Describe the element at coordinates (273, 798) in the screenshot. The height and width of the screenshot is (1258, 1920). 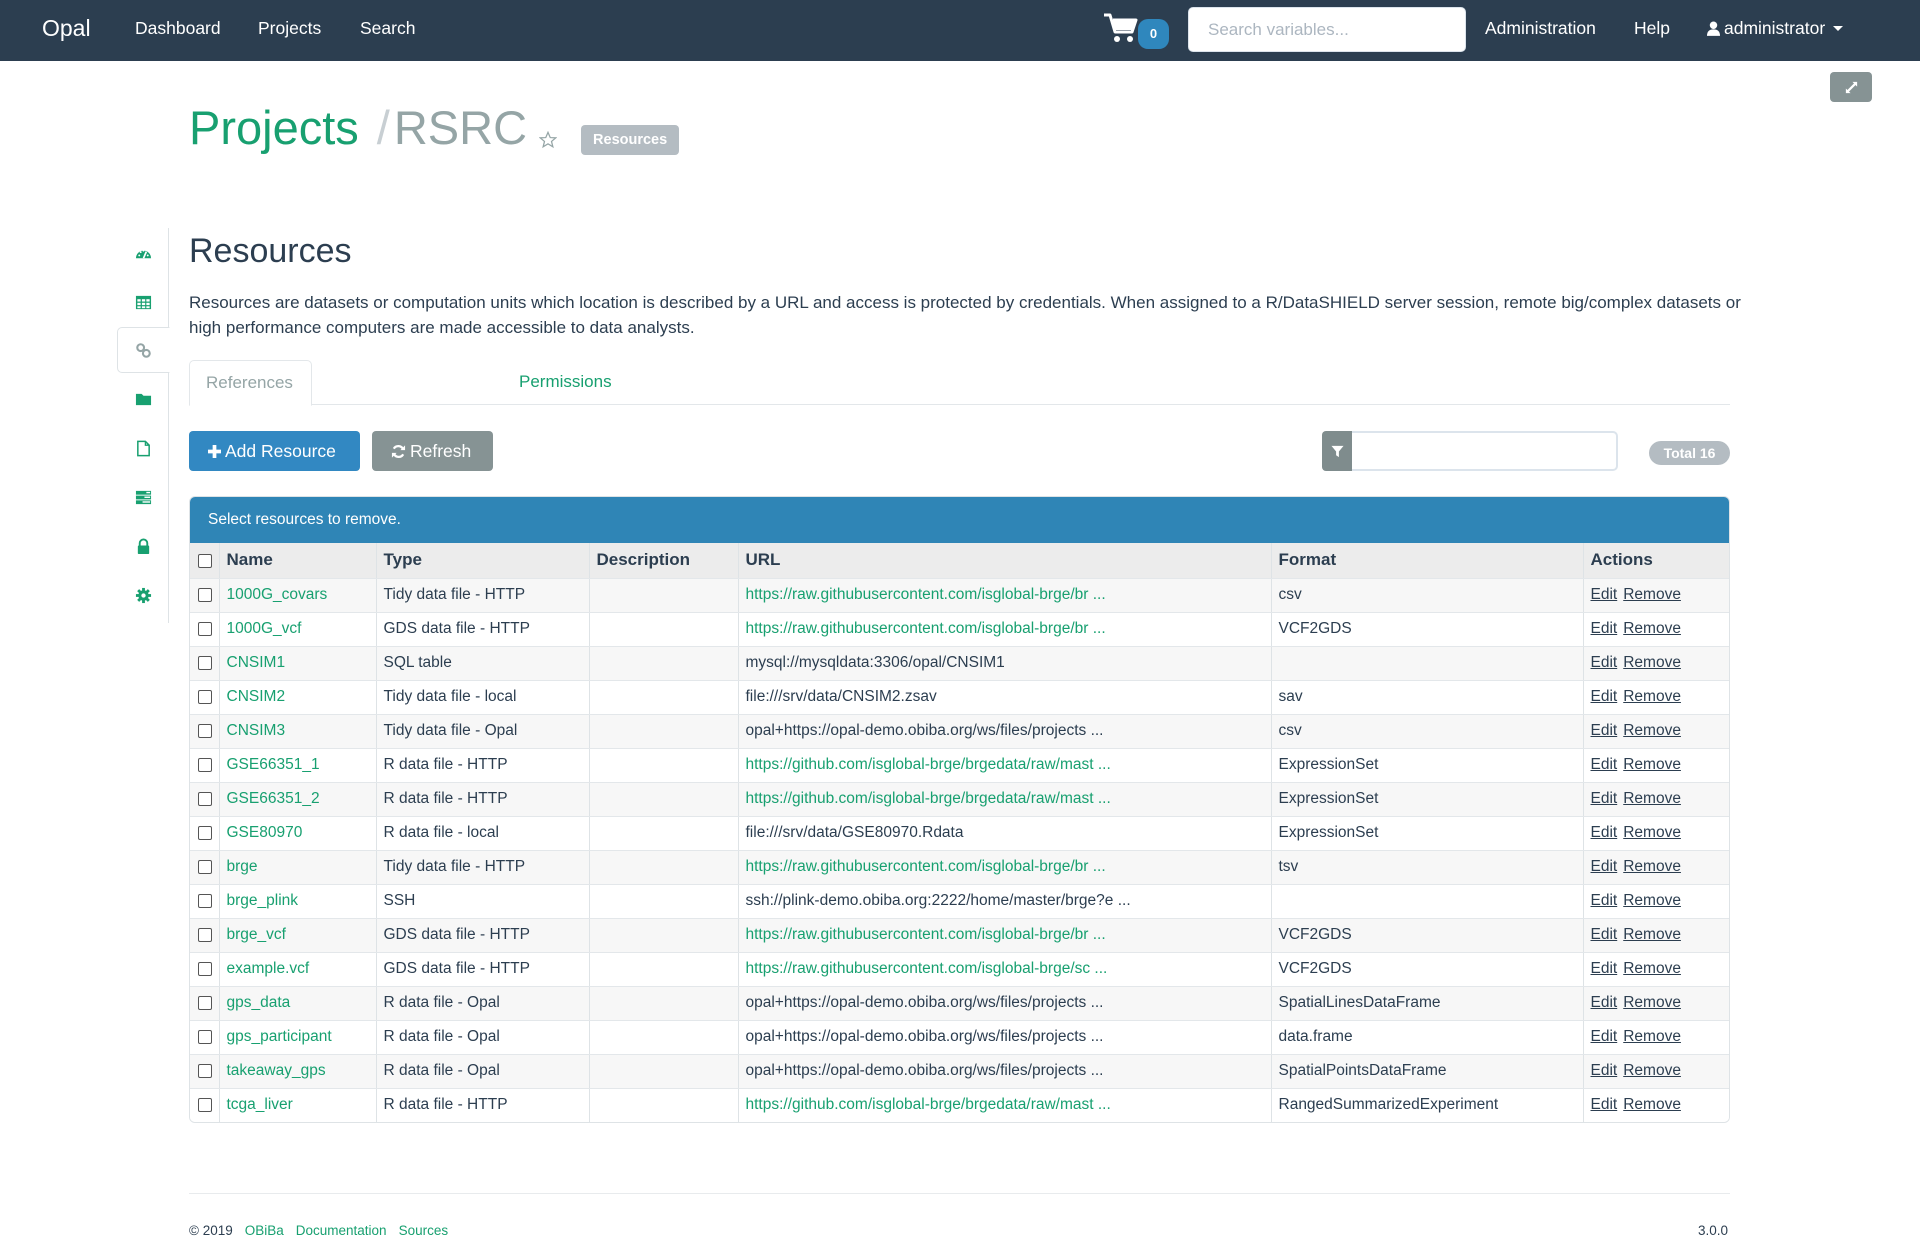
I see `resource-name-link: GSE66351_2` at that location.